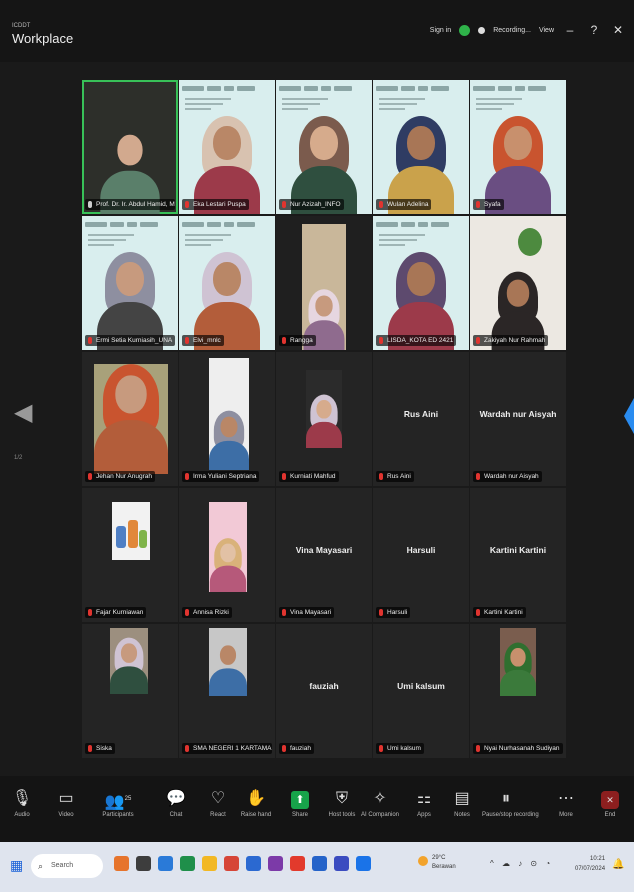 The image size is (634, 892). Describe the element at coordinates (421, 555) in the screenshot. I see `participant-tile: Harsuli Harsuli` at that location.